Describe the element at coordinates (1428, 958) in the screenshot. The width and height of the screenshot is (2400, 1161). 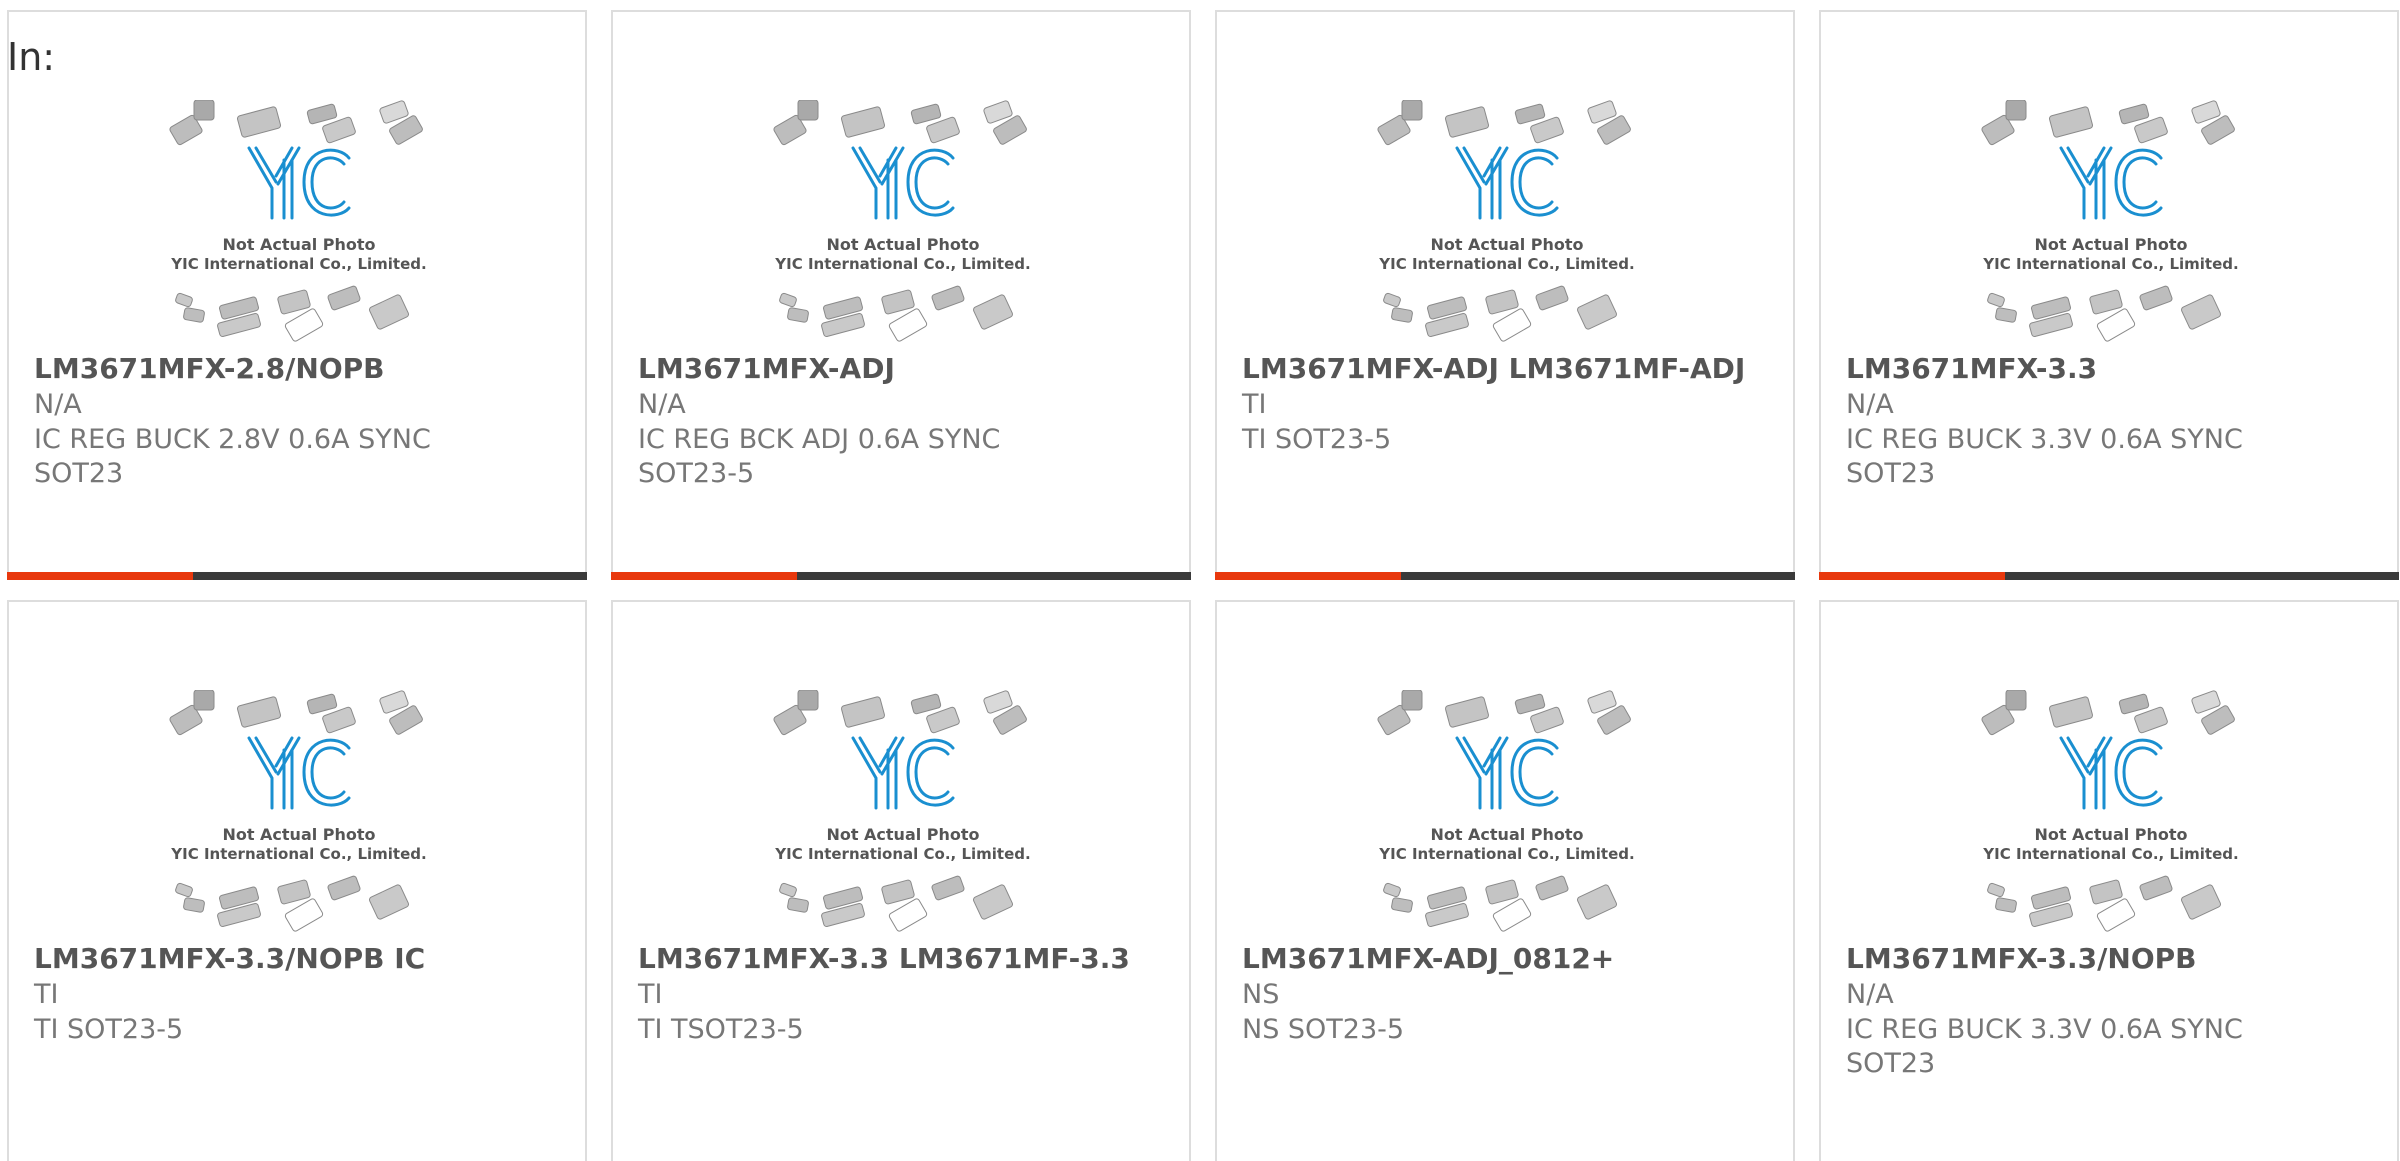
I see `part-number: LM3671MFX-ADJ_0812+` at that location.